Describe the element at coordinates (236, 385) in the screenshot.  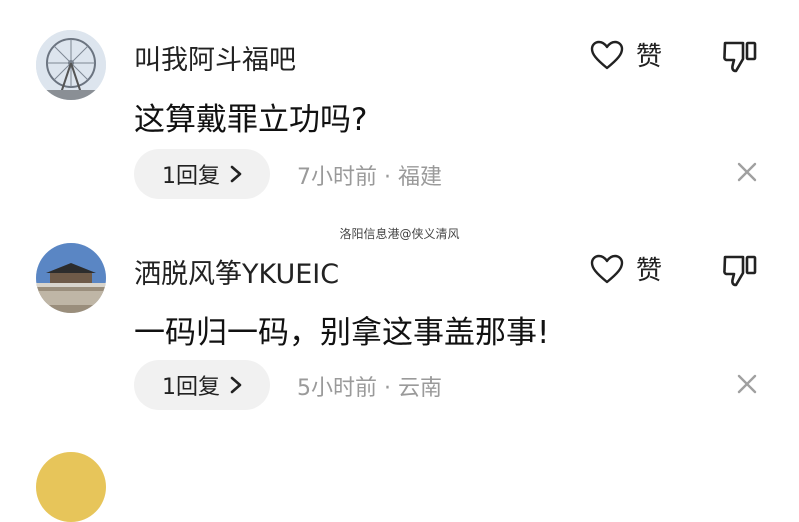
I see `chevron-right-icon` at that location.